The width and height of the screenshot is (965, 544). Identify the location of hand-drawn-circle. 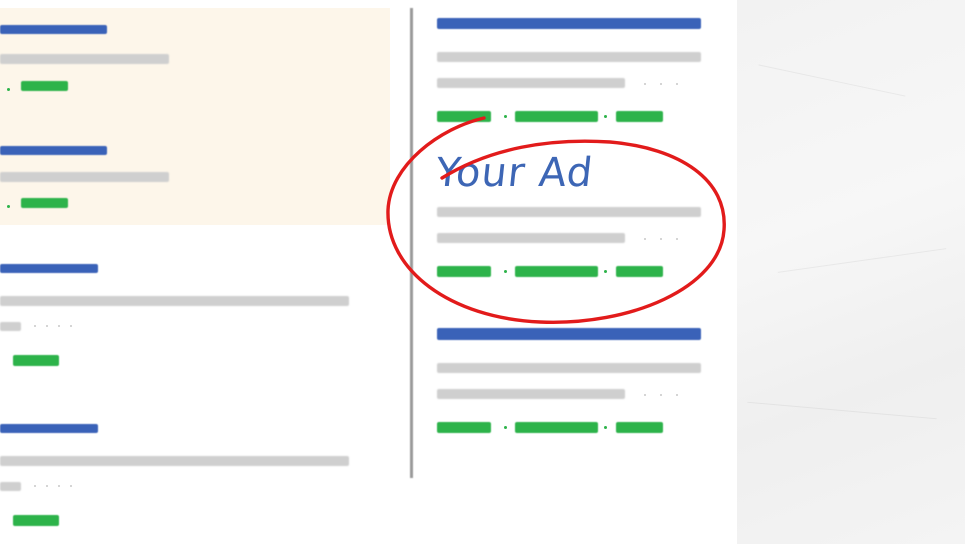
(556, 220).